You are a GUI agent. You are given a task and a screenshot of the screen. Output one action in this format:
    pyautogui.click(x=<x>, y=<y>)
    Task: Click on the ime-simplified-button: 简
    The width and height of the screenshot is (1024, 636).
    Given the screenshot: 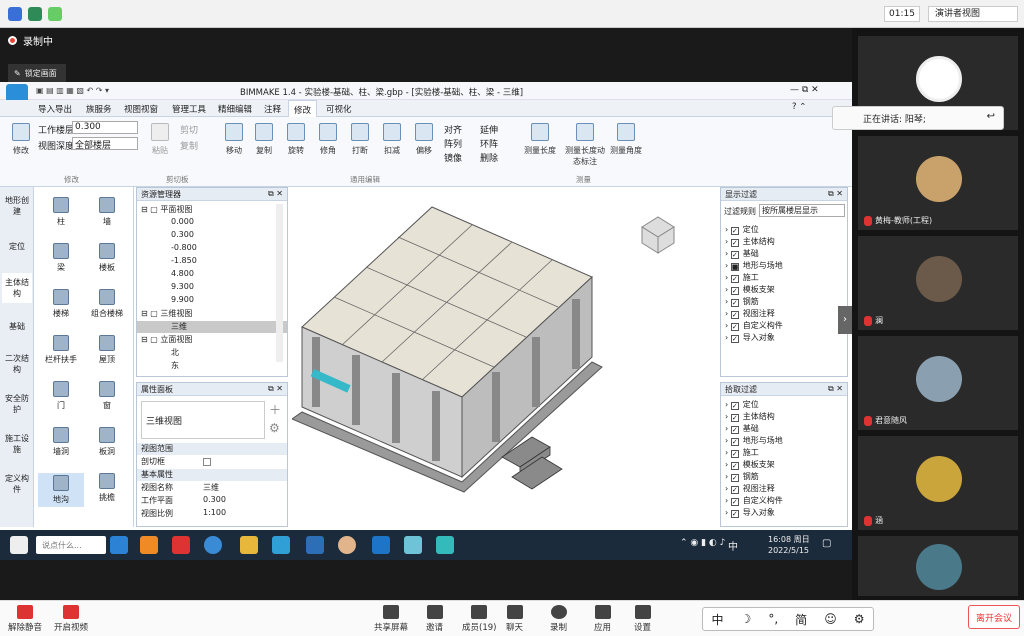 What is the action you would take?
    pyautogui.click(x=801, y=619)
    